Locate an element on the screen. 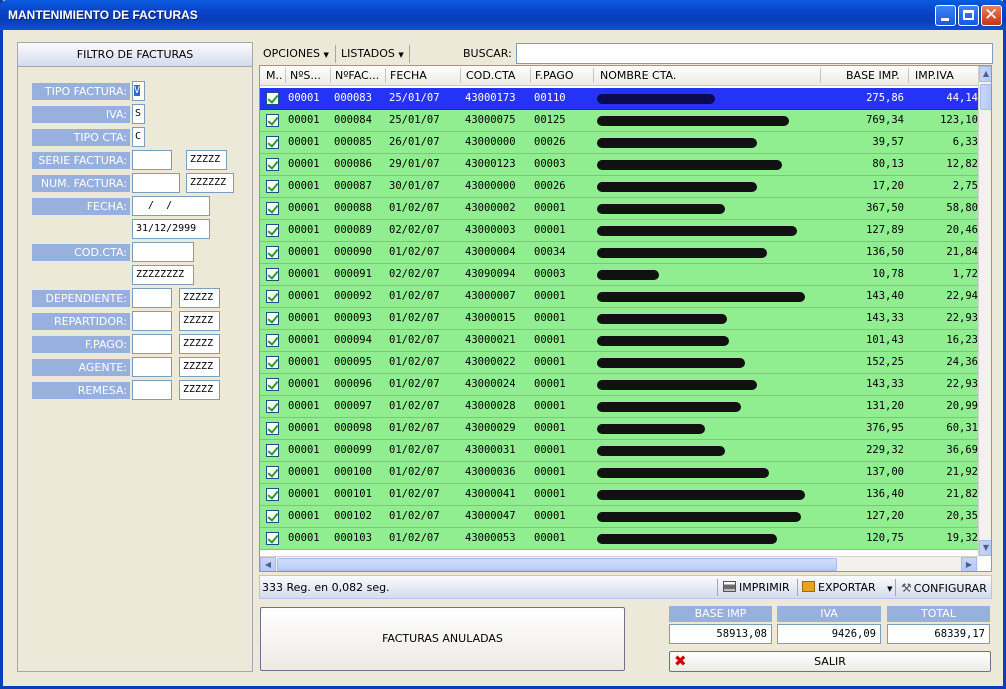 This screenshot has height=689, width=1006. close-button: ✕ is located at coordinates (991, 15).